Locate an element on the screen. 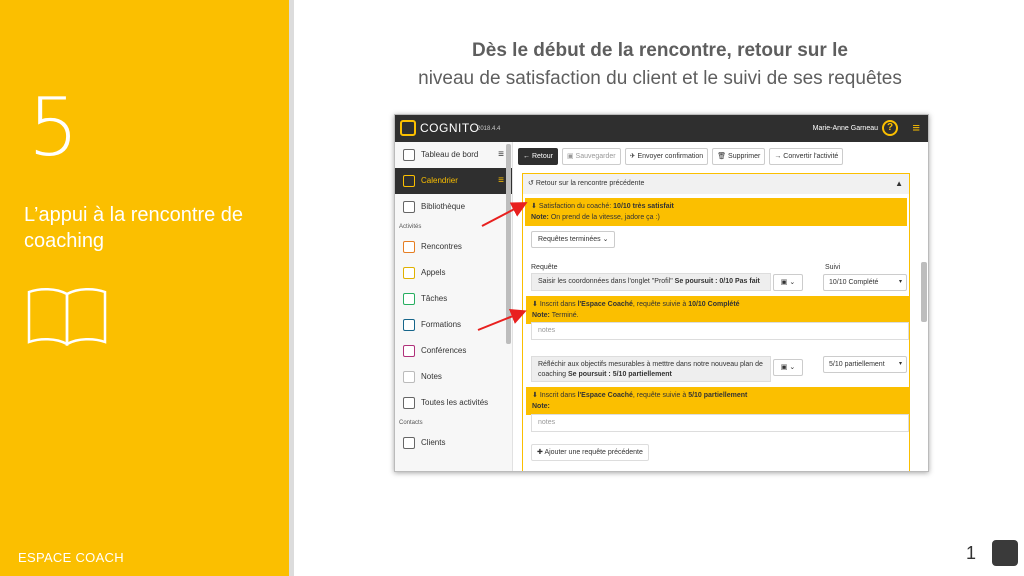  main-scrollbar is located at coordinates (924, 292).